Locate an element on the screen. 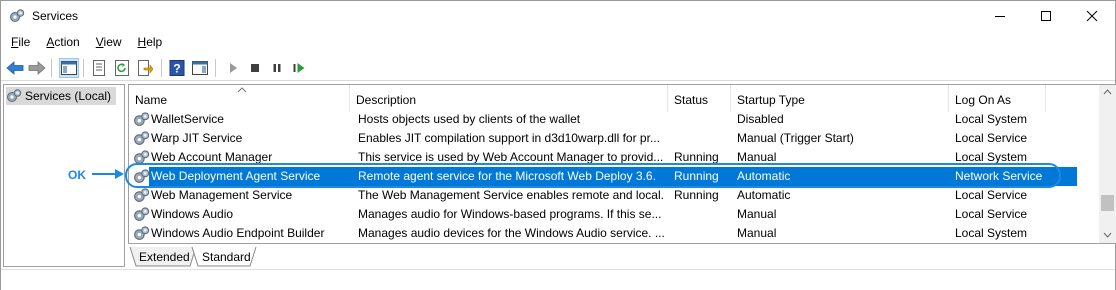  service-name: Web Management Service is located at coordinates (222, 195).